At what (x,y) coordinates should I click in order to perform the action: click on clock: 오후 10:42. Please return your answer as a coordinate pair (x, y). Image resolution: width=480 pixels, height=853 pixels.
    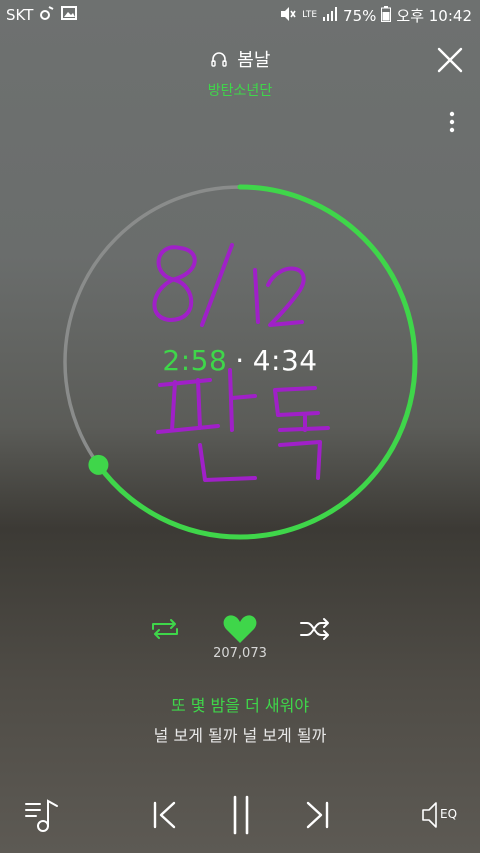
    Looking at the image, I should click on (434, 16).